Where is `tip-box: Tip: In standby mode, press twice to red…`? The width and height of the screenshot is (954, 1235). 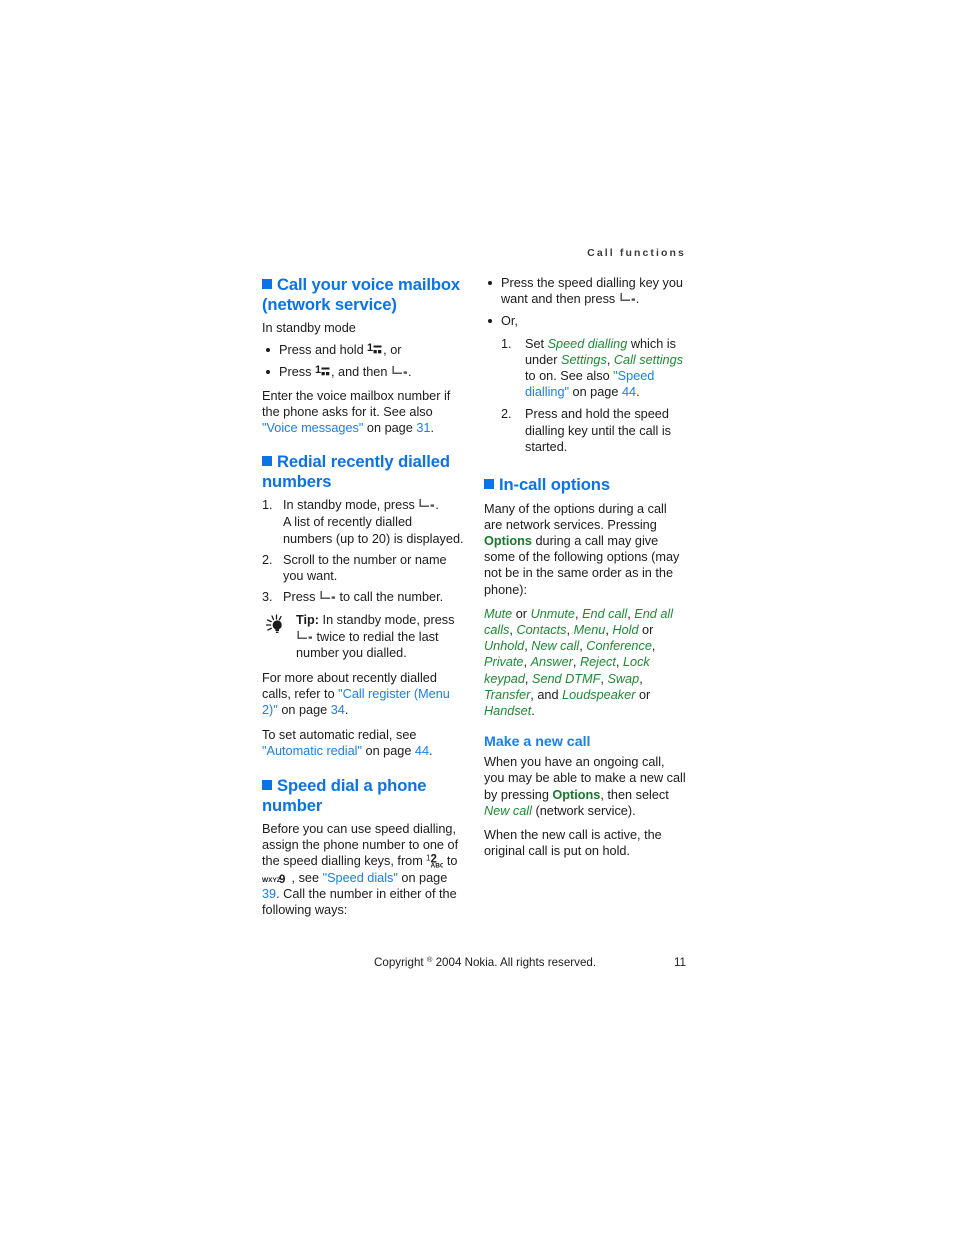 tip-box: Tip: In standby mode, press twice to red… is located at coordinates (363, 636).